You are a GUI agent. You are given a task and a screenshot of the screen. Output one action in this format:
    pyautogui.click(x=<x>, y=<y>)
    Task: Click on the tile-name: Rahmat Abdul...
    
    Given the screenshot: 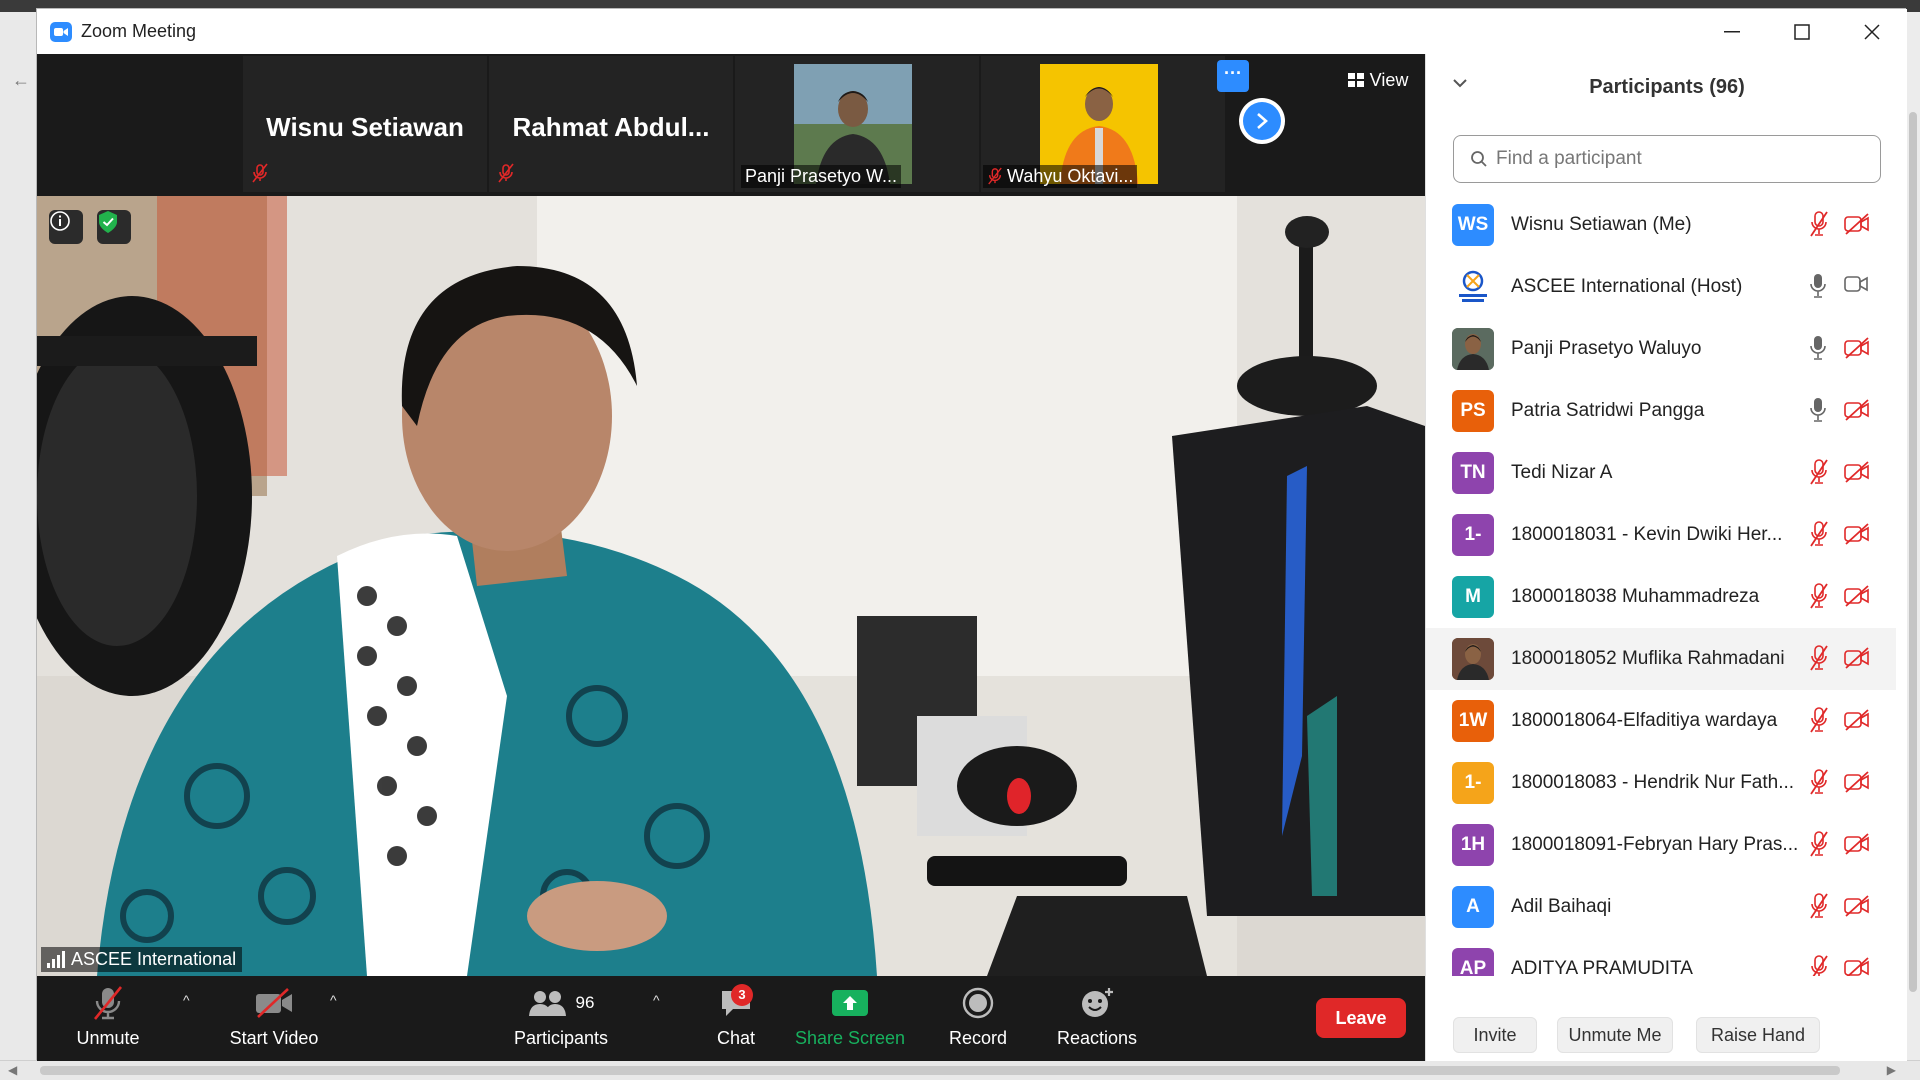 What is the action you would take?
    pyautogui.click(x=611, y=127)
    